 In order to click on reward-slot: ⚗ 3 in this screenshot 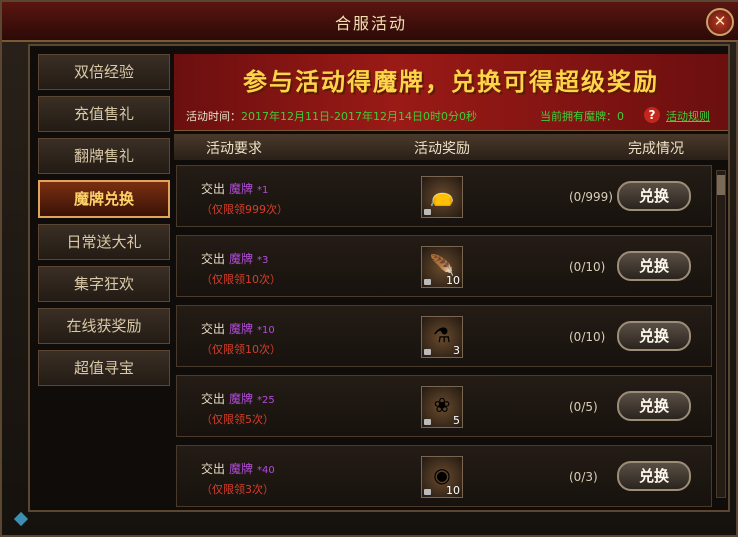, I will do `click(442, 337)`.